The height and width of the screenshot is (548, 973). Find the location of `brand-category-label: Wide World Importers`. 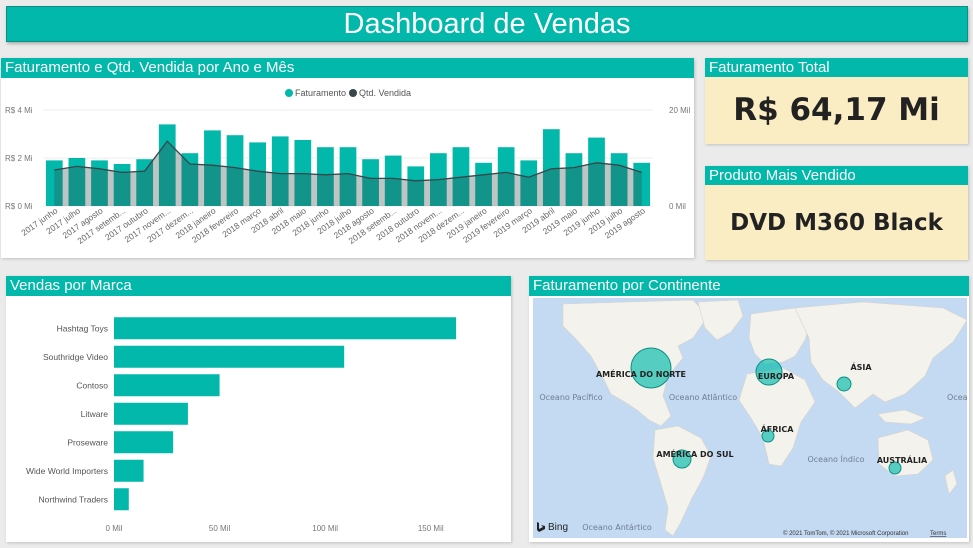

brand-category-label: Wide World Importers is located at coordinates (67, 471).